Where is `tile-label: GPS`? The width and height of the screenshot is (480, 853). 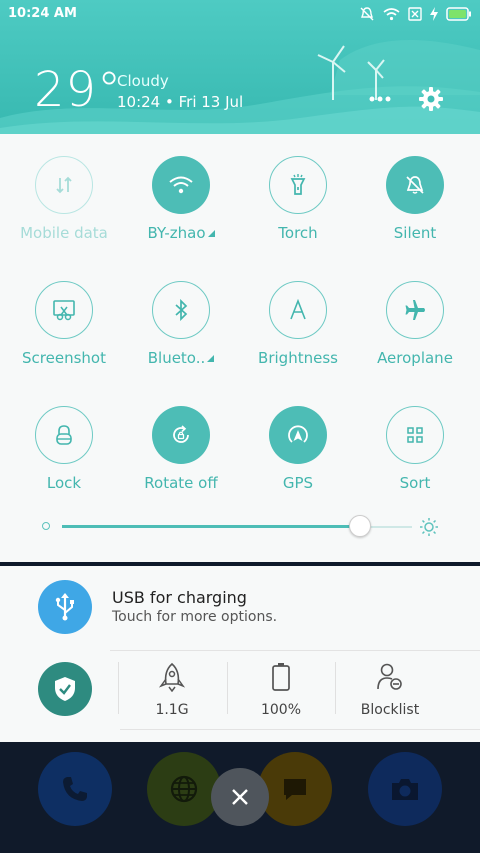
tile-label: GPS is located at coordinates (298, 483).